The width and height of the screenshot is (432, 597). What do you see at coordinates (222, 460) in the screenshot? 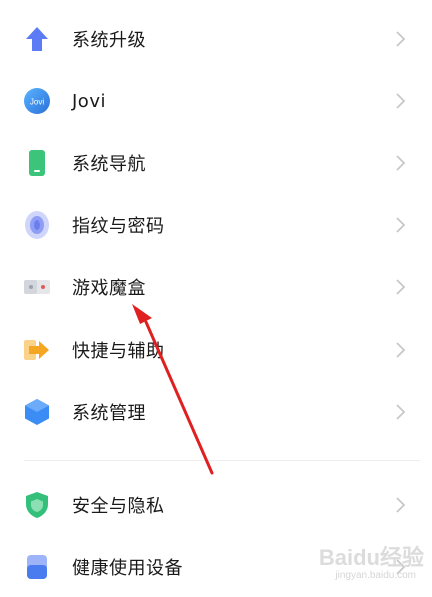
I see `section-divider` at bounding box center [222, 460].